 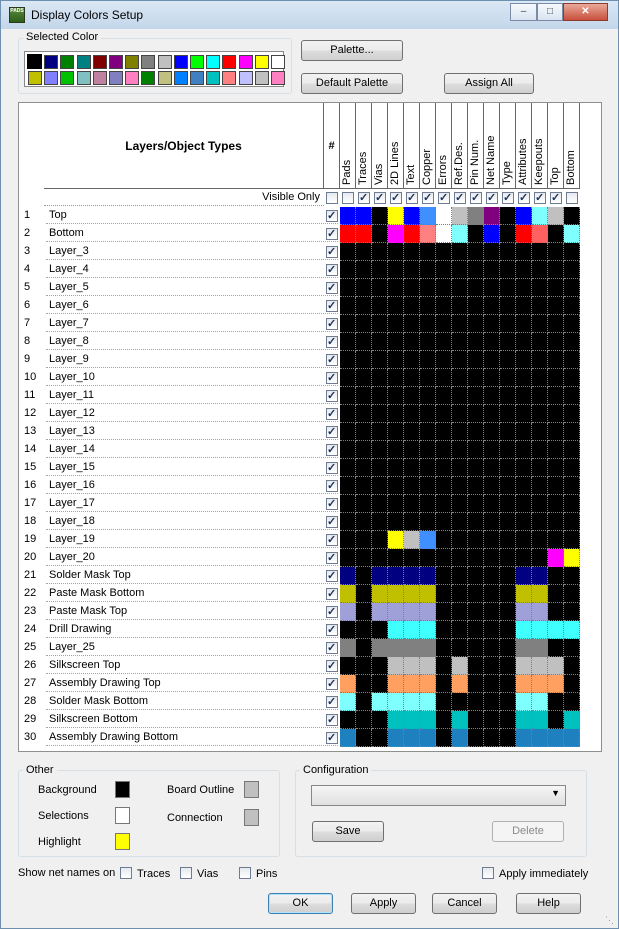 I want to click on layer-name: Layer_9, so click(x=192, y=359).